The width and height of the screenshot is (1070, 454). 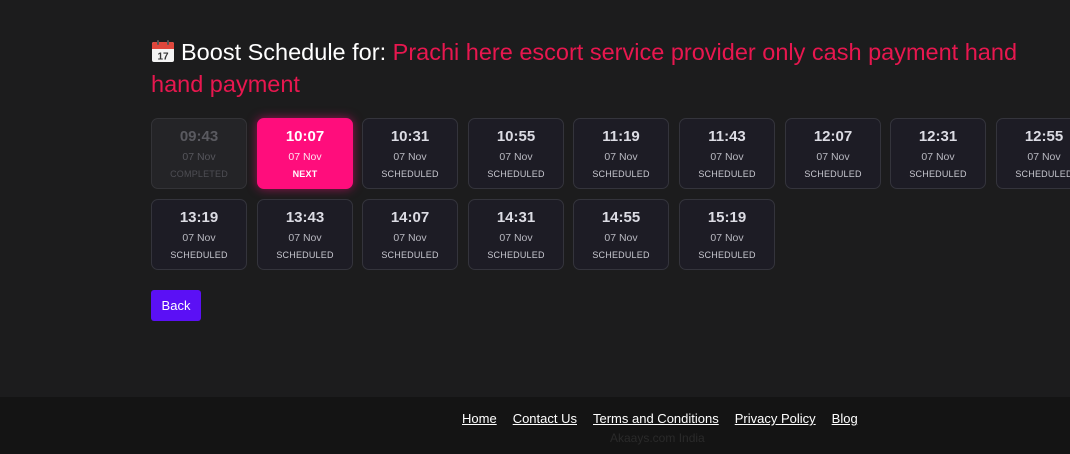 What do you see at coordinates (305, 136) in the screenshot?
I see `slot-time: 10:07` at bounding box center [305, 136].